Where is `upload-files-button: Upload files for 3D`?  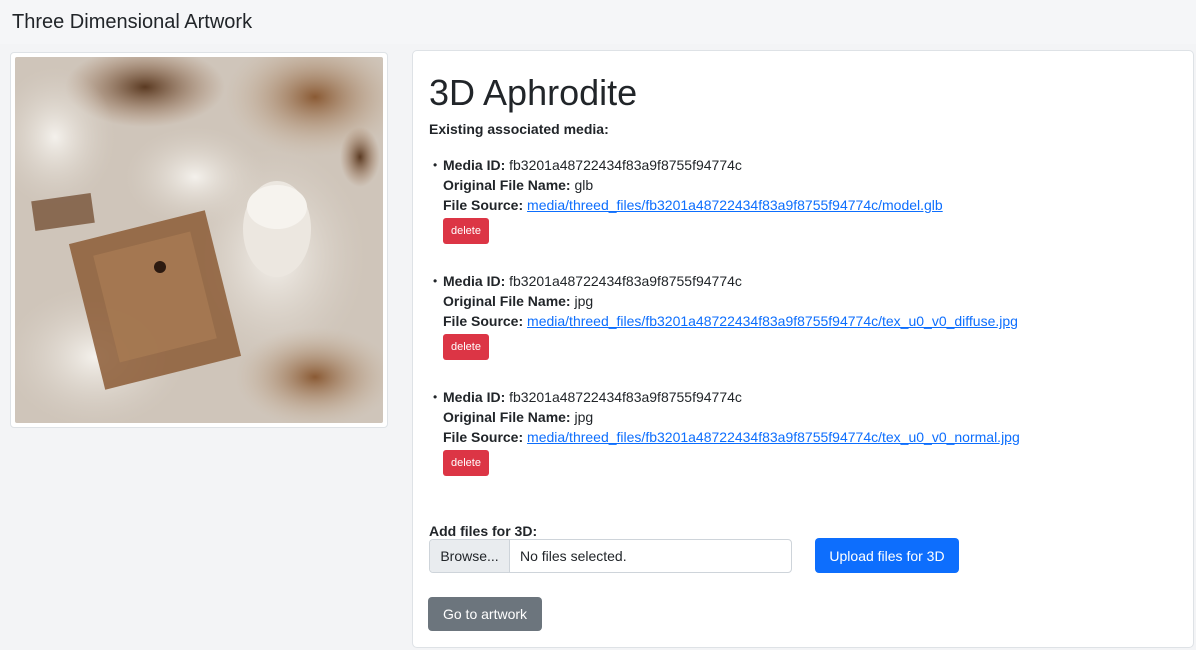
upload-files-button: Upload files for 3D is located at coordinates (887, 555).